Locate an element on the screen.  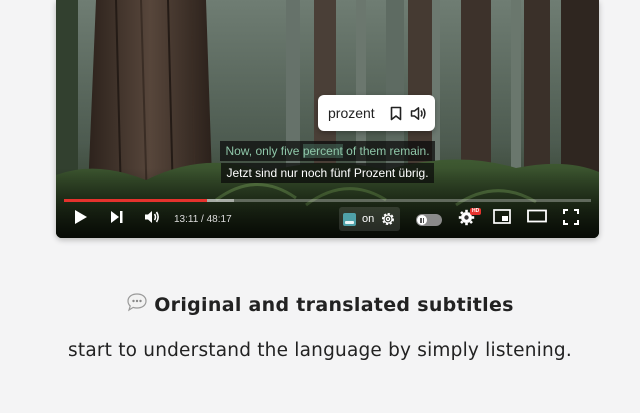
subtitle-toggle-label: on is located at coordinates (368, 219).